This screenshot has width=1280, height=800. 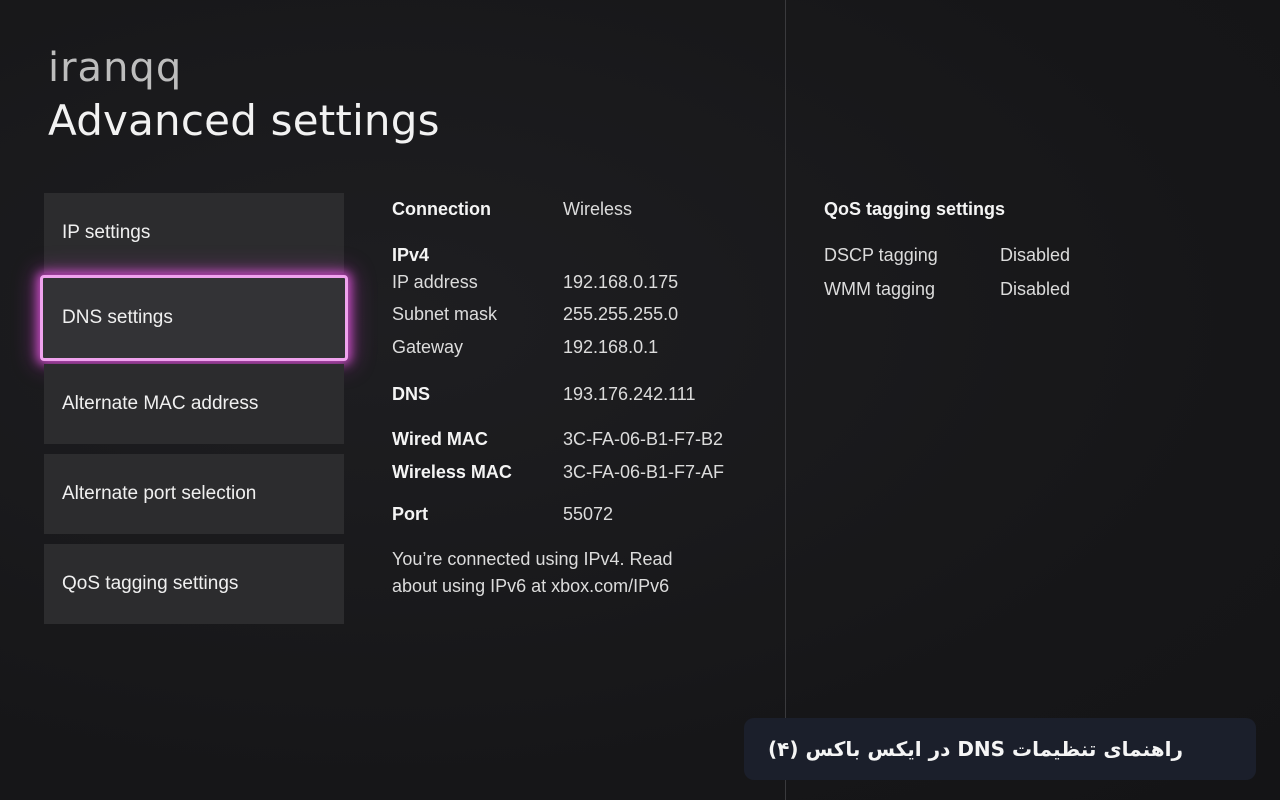 What do you see at coordinates (621, 281) in the screenshot?
I see `ip-address-value: 192.168.0.175` at bounding box center [621, 281].